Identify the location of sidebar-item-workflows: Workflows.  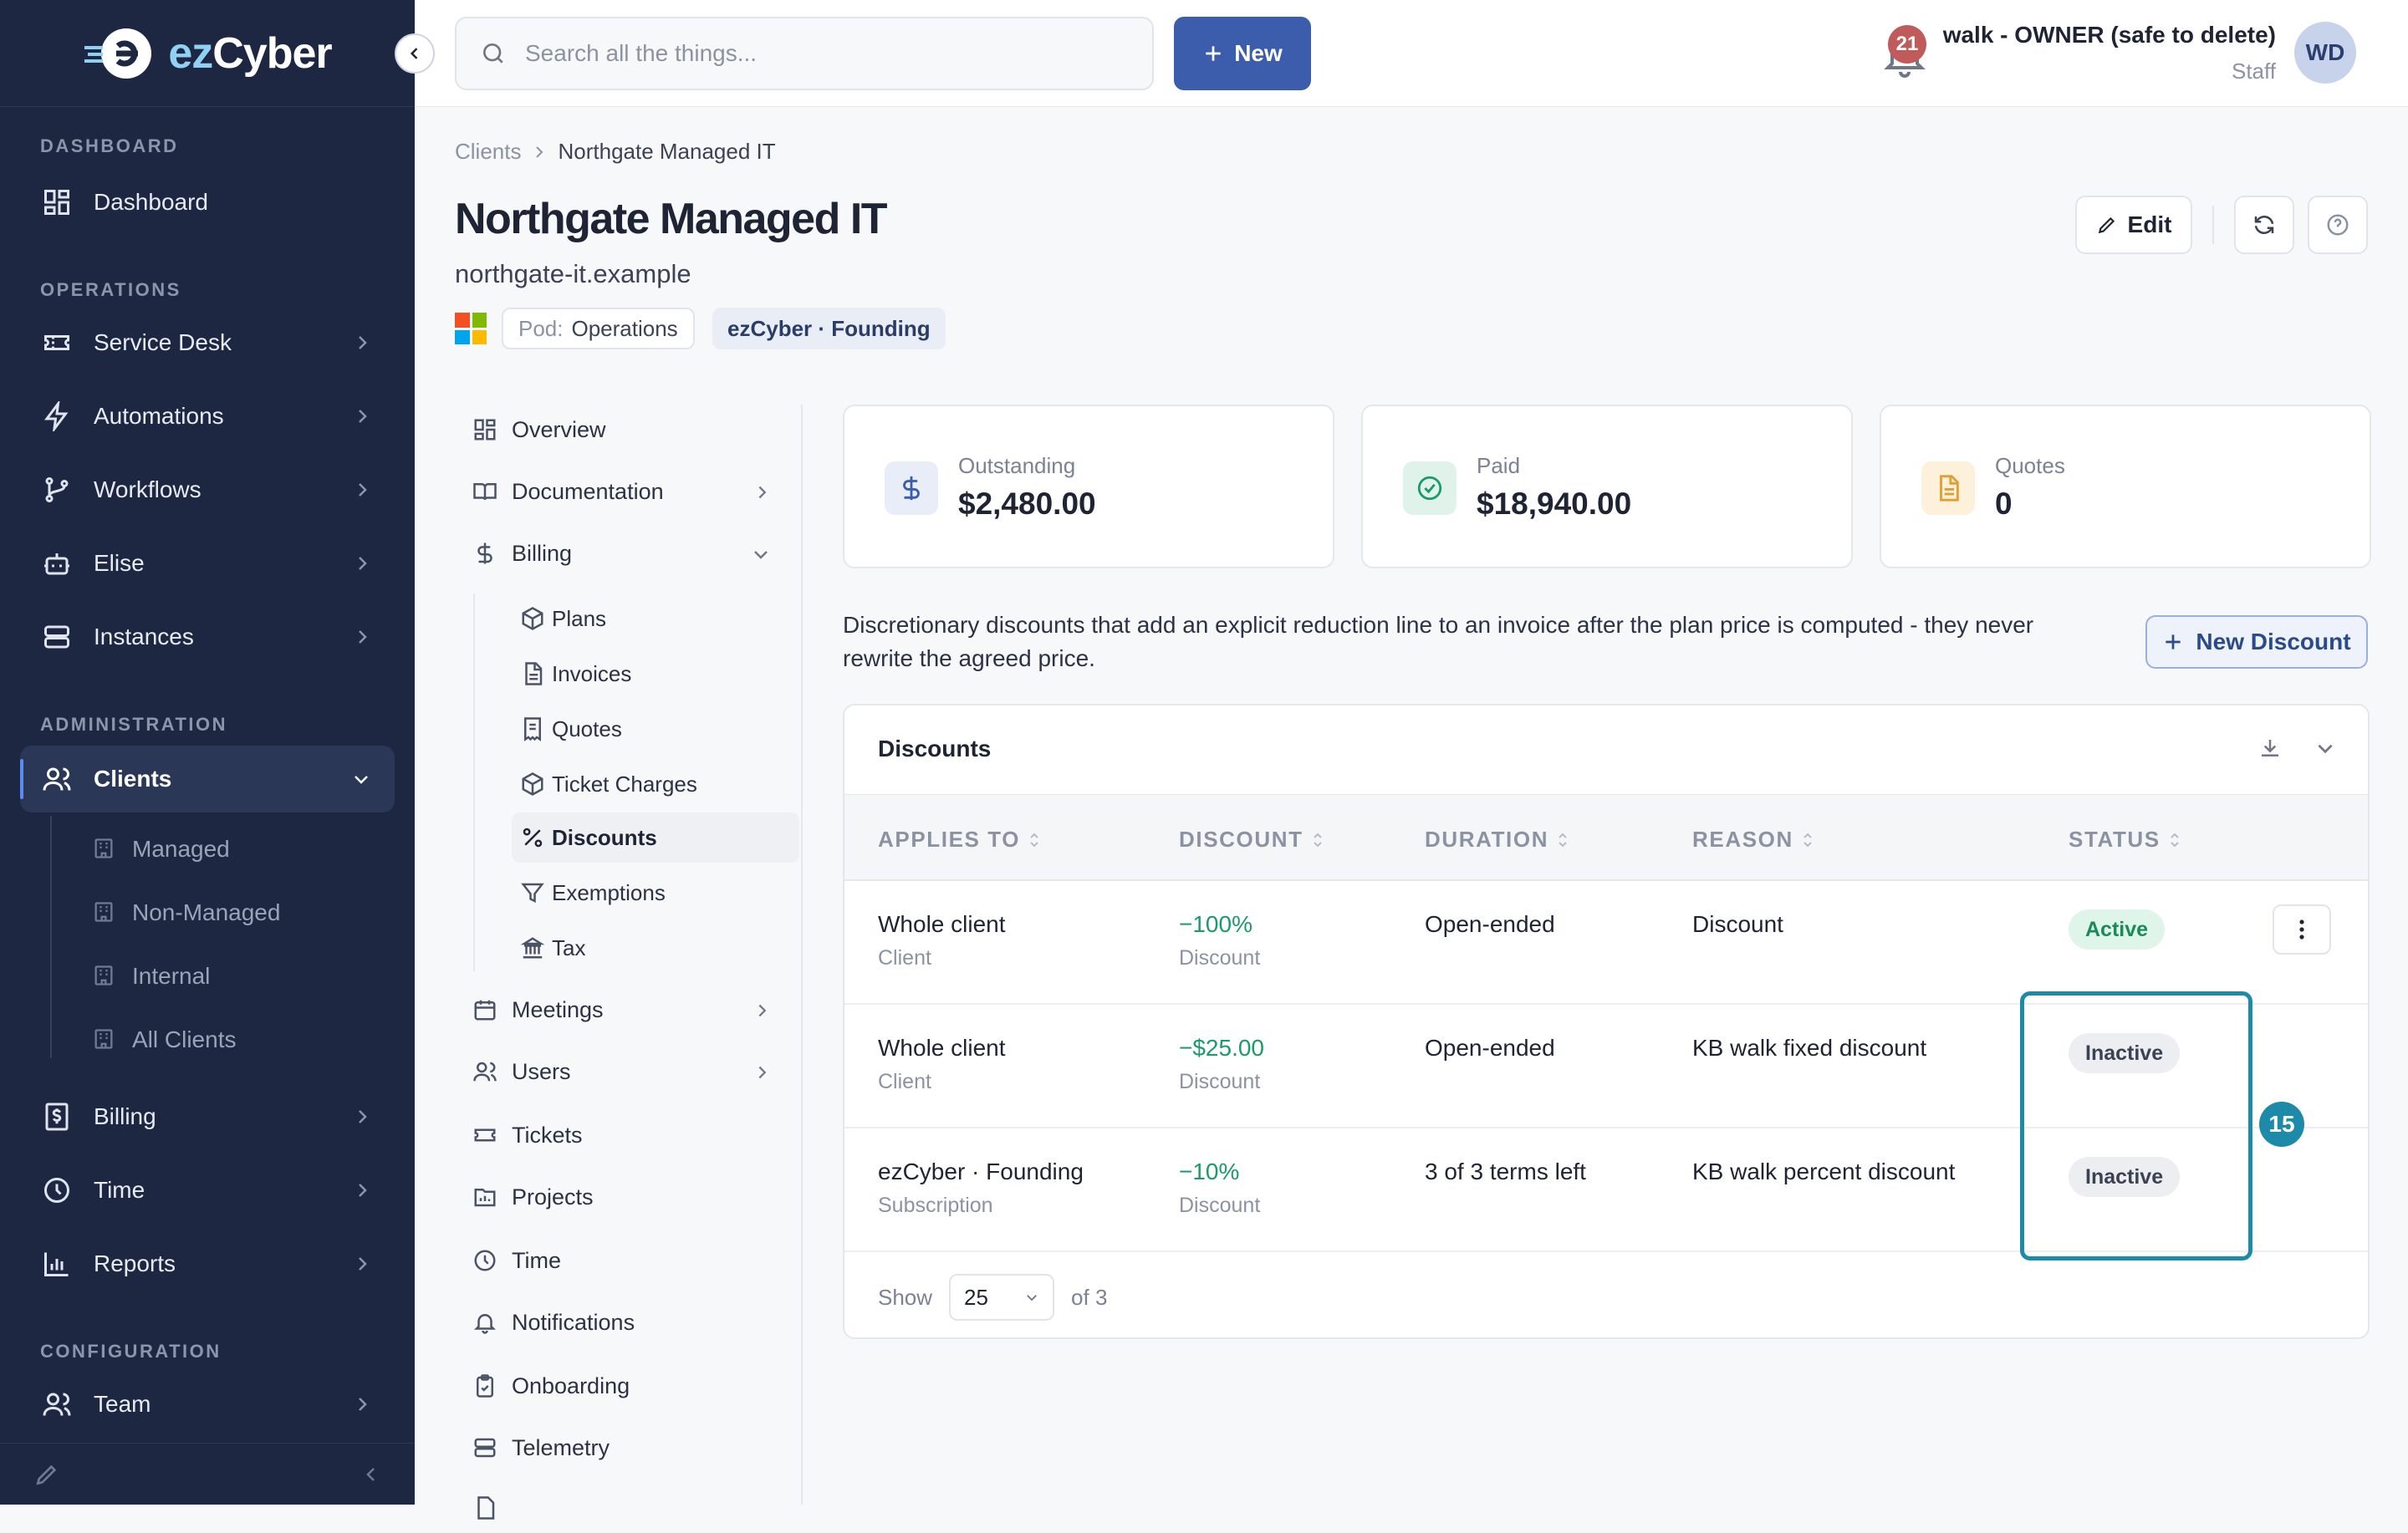
(208, 490).